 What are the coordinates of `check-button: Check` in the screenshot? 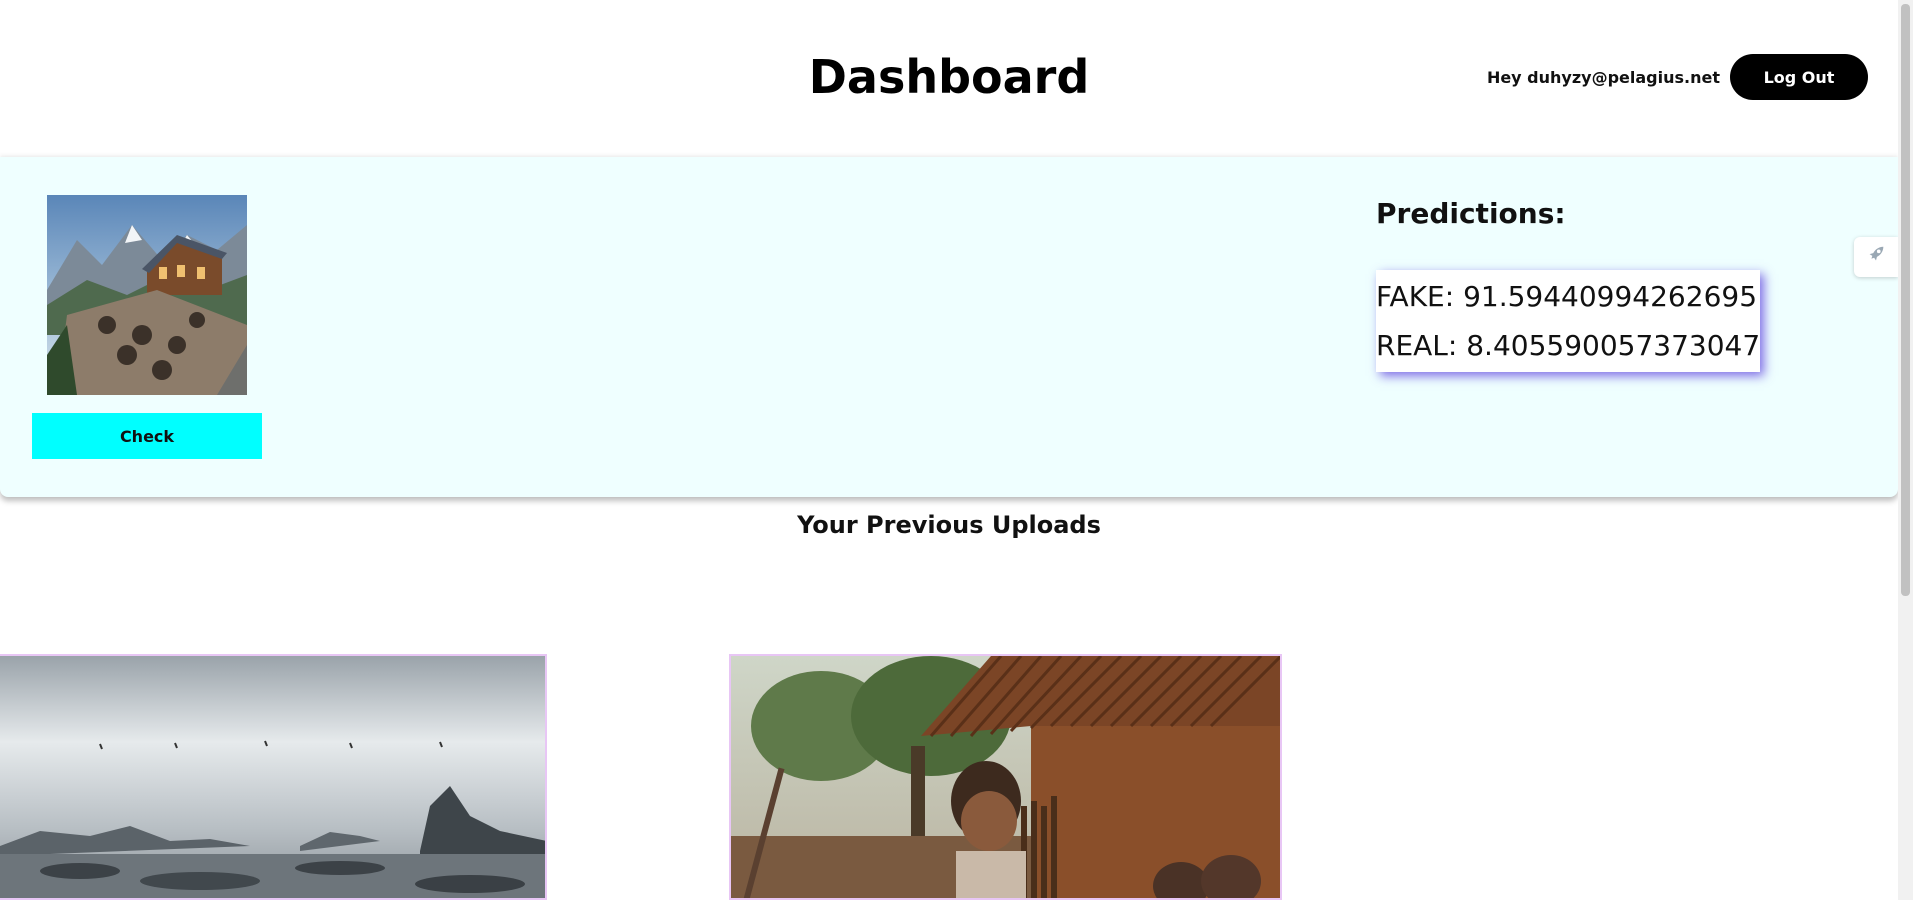 It's located at (147, 436).